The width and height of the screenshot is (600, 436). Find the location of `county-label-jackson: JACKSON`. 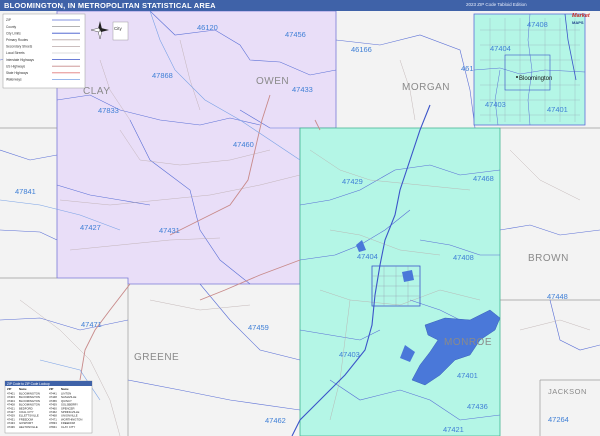

county-label-jackson: JACKSON is located at coordinates (567, 391).